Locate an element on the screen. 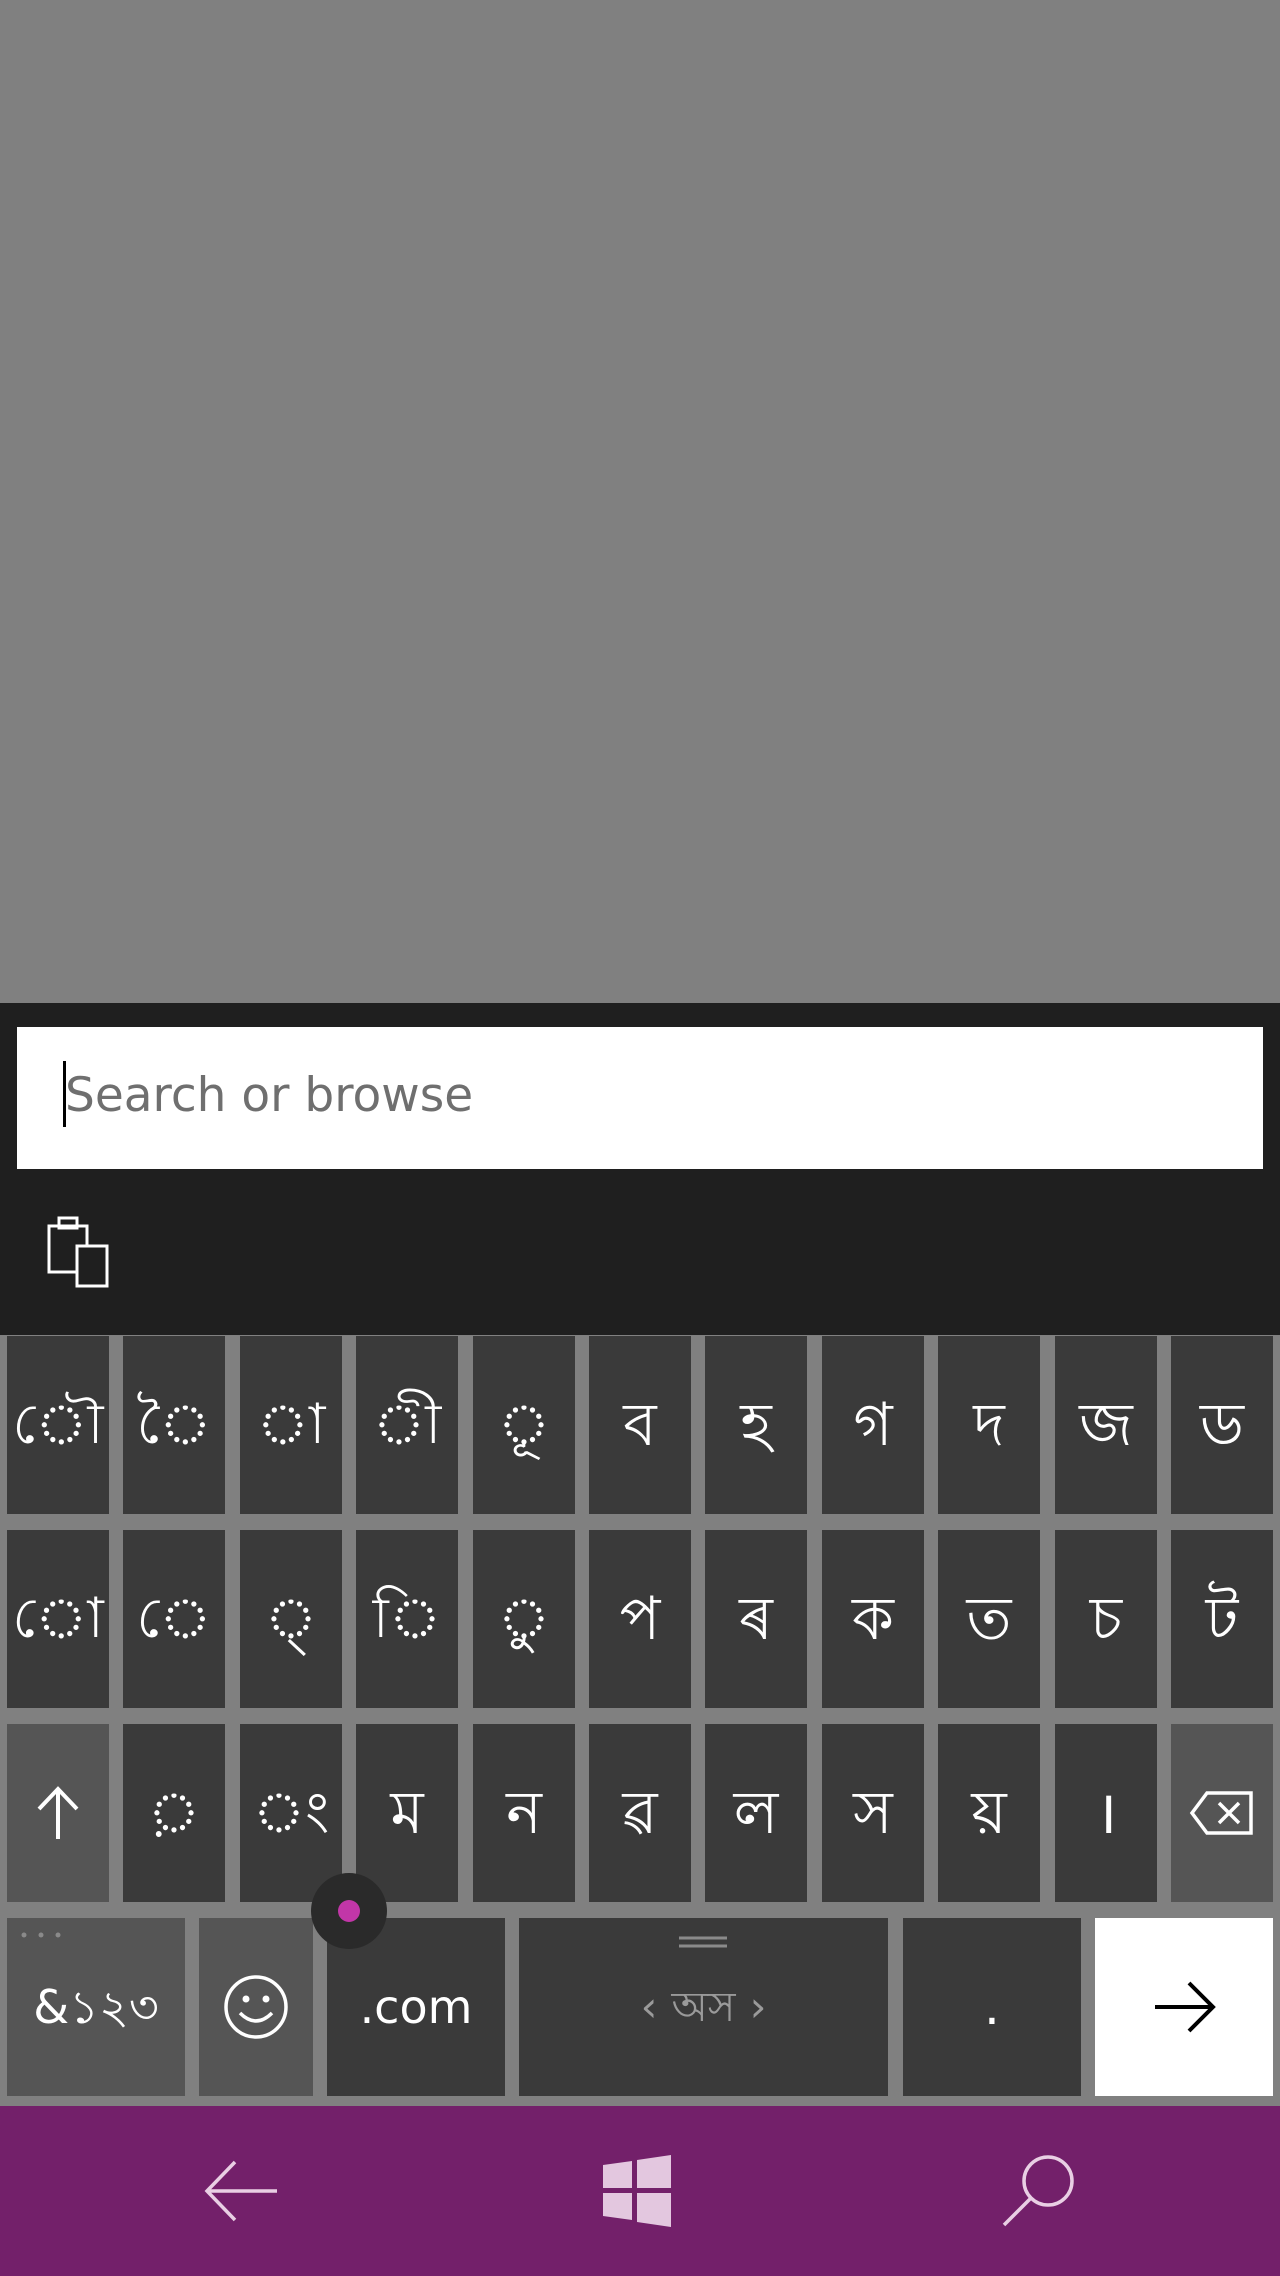 The height and width of the screenshot is (2276, 1280). key-dda: ড is located at coordinates (1222, 1425).